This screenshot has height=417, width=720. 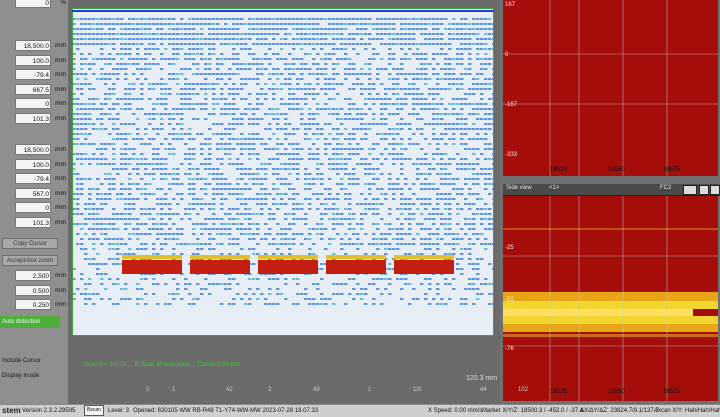 I want to click on param-row: 0.250 mm, so click(x=34, y=305).